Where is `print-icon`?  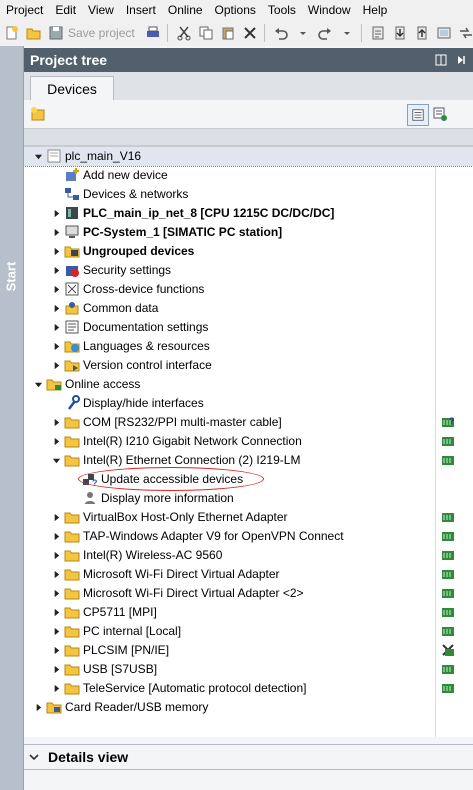
print-icon is located at coordinates (153, 33).